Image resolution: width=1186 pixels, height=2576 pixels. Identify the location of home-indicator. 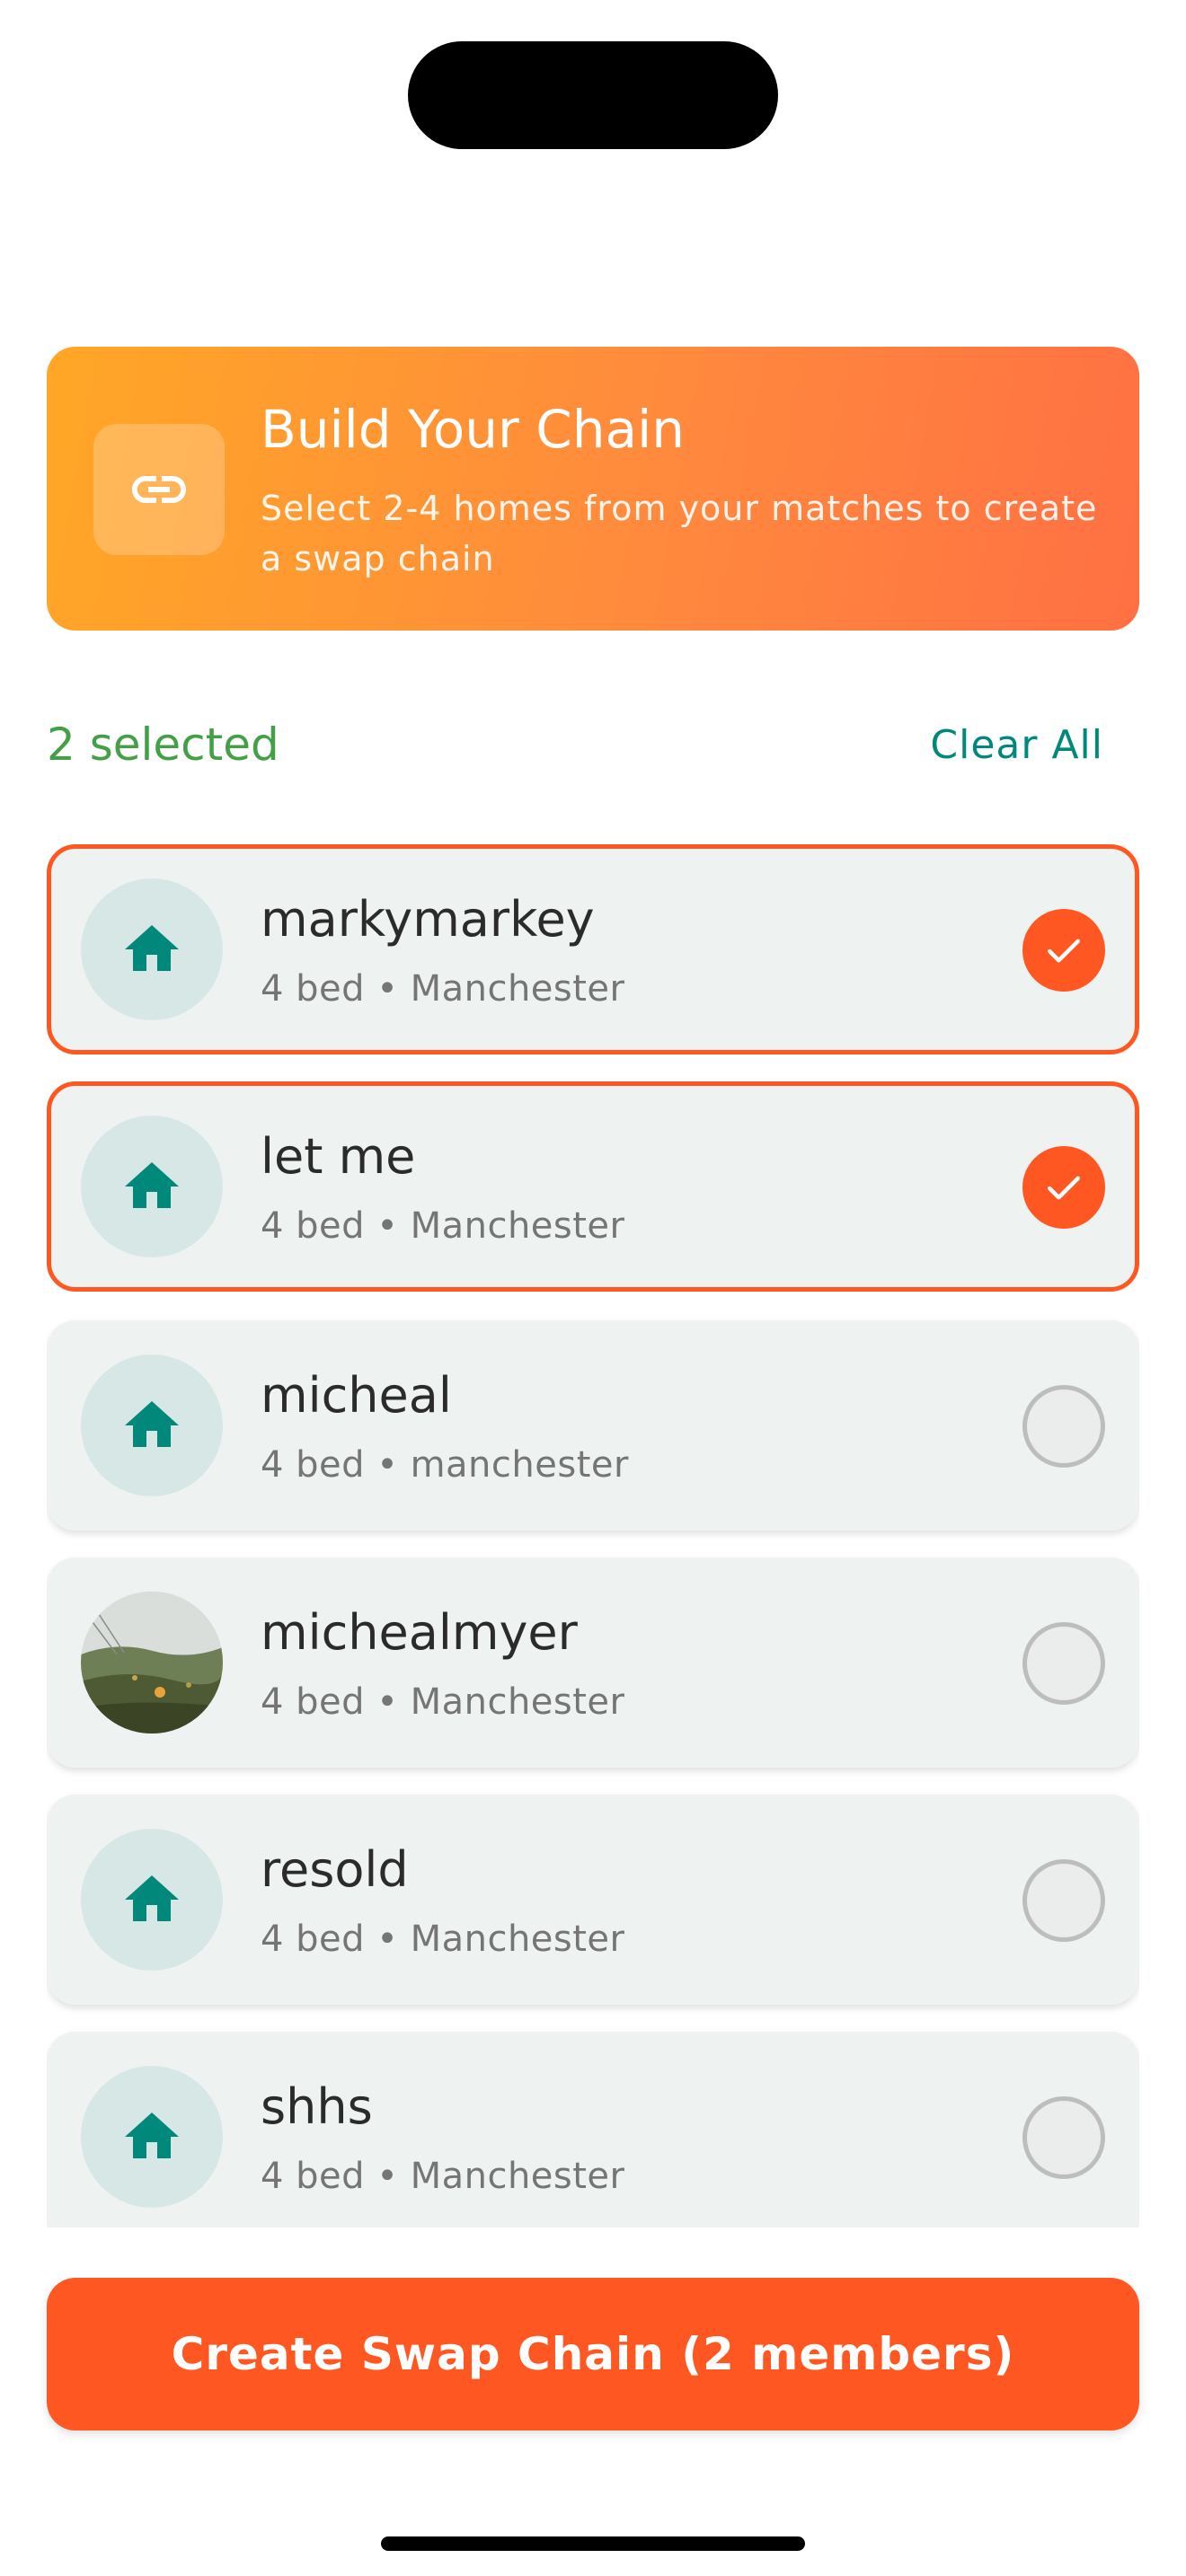
(593, 2543).